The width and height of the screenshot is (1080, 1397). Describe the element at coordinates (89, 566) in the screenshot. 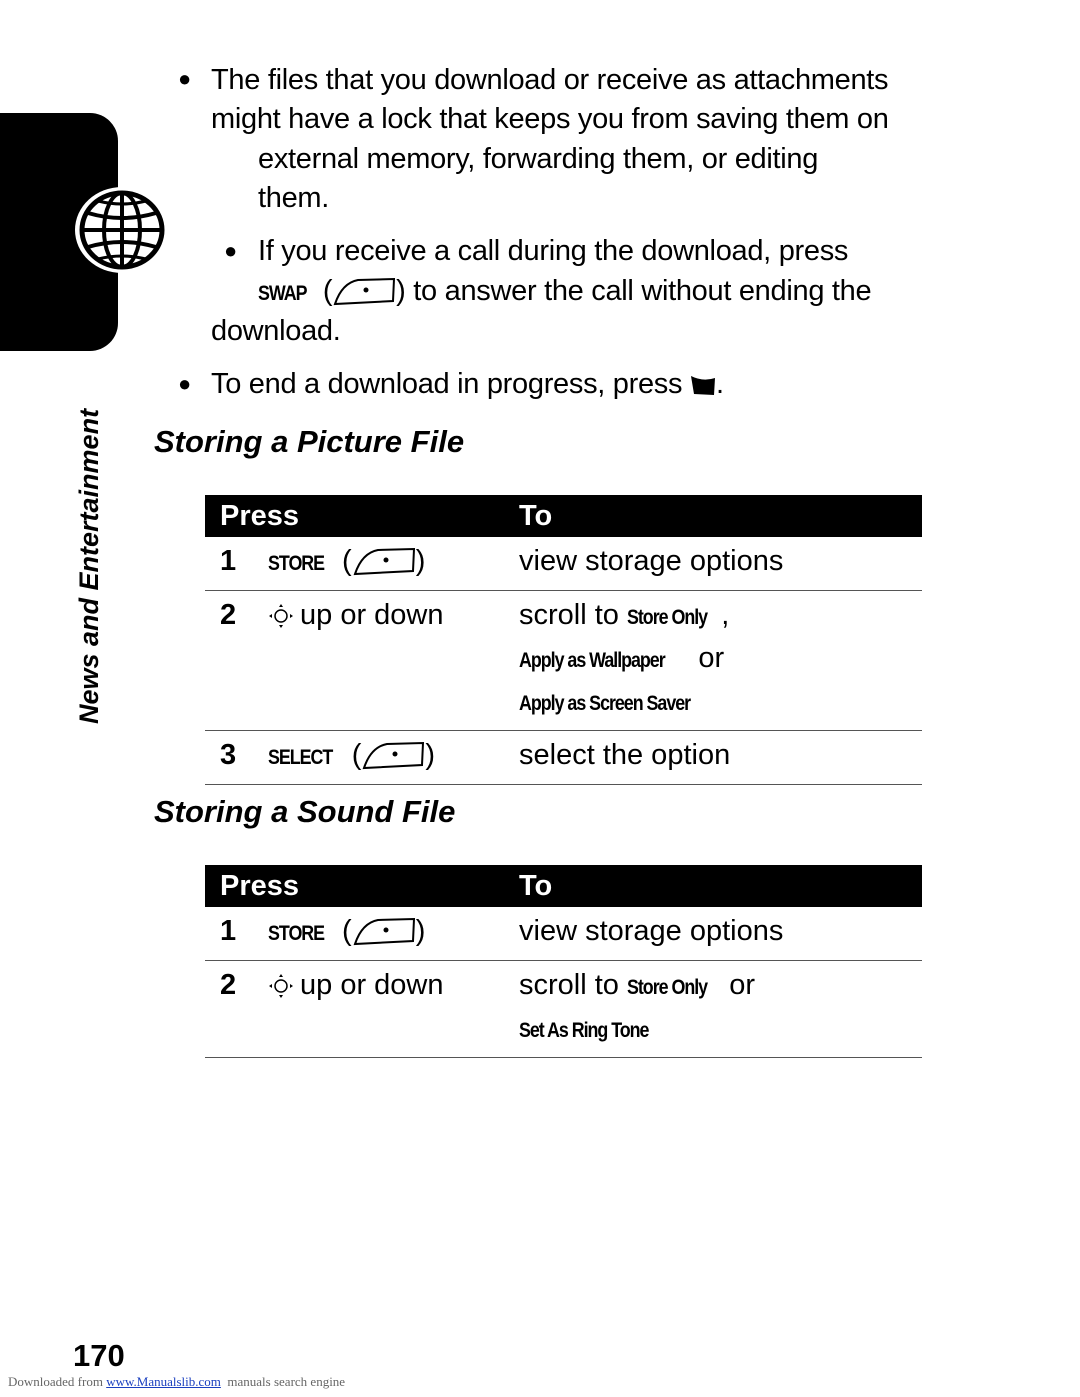

I see `section-side-label: News and Entertainment` at that location.